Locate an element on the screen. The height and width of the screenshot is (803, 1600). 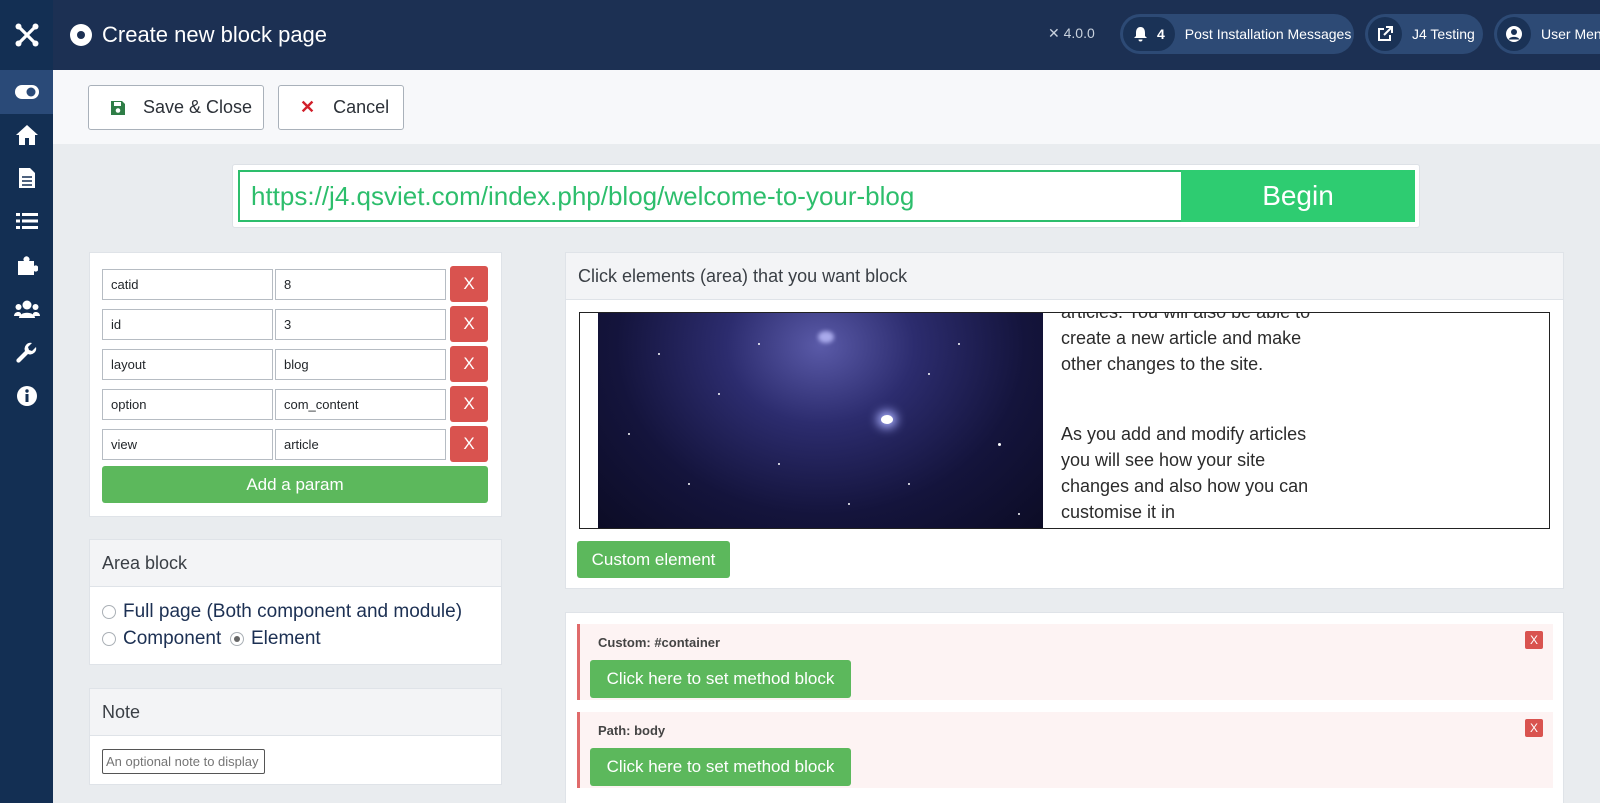
param-key-input: id is located at coordinates (187, 324).